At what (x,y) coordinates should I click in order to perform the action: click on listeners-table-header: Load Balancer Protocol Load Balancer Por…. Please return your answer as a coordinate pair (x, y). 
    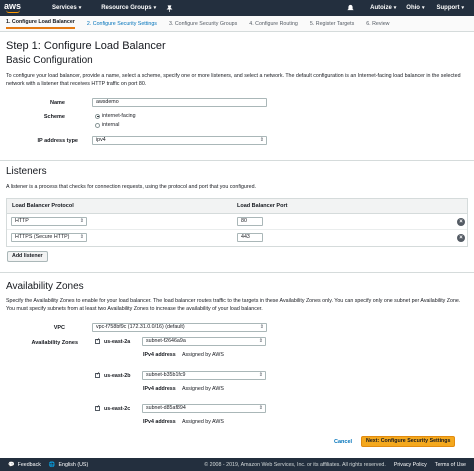
    Looking at the image, I should click on (237, 206).